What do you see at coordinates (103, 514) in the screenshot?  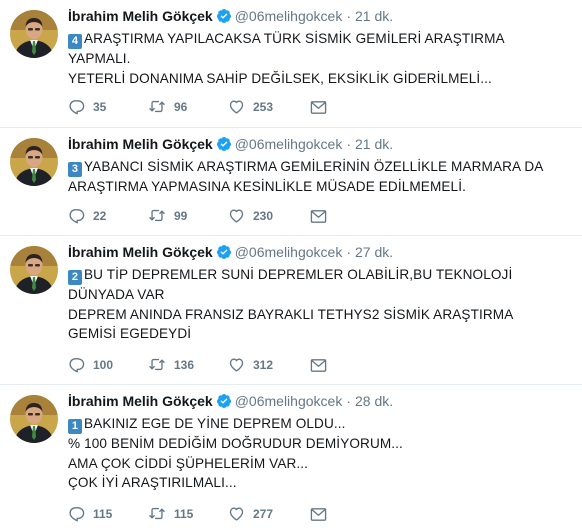 I see `replie-count: 115` at bounding box center [103, 514].